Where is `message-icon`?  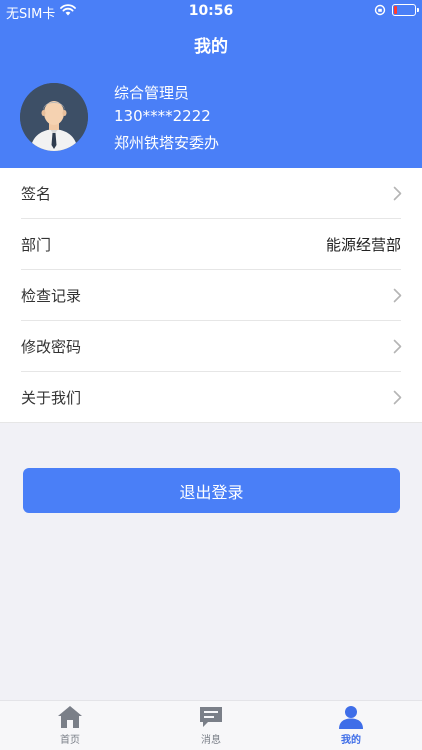
message-icon is located at coordinates (211, 717).